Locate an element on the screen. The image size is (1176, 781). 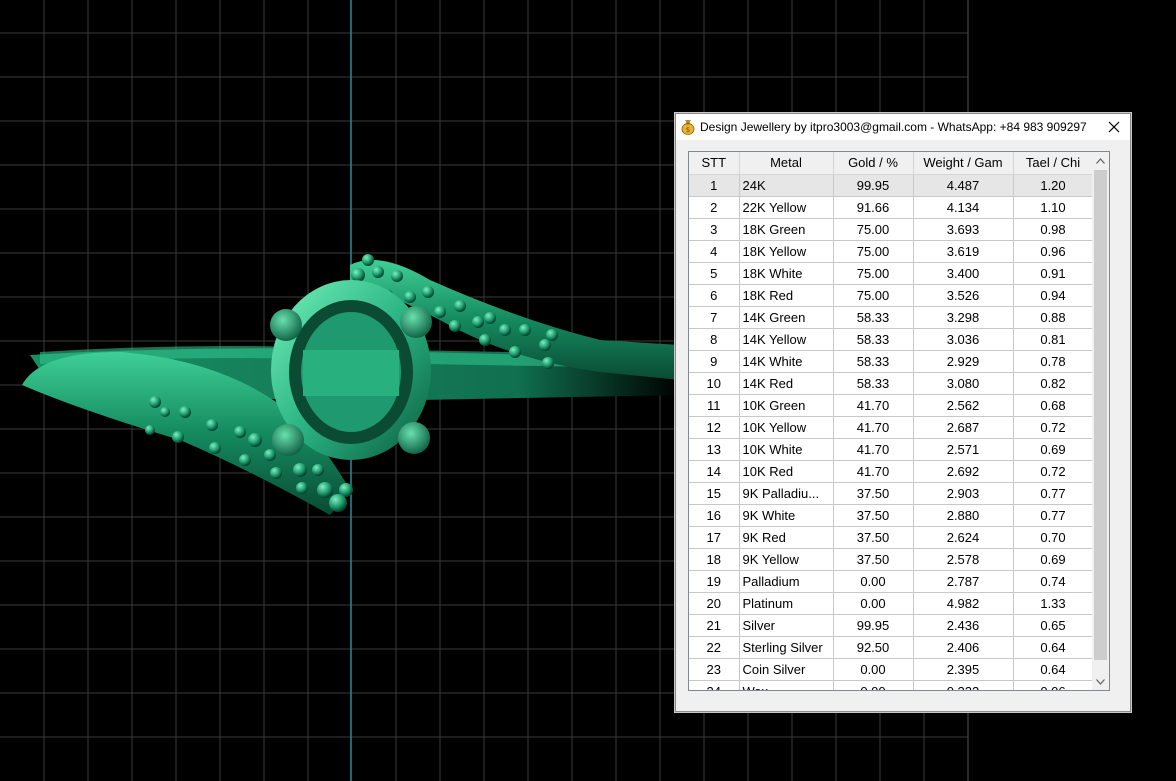
table-row: 3 18K Green 75.00 3.693 0.98 is located at coordinates (891, 229).